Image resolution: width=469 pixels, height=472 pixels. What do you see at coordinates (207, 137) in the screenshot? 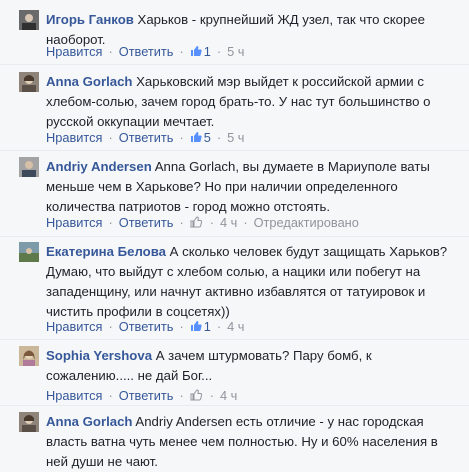
I see `like-count-value: 5` at bounding box center [207, 137].